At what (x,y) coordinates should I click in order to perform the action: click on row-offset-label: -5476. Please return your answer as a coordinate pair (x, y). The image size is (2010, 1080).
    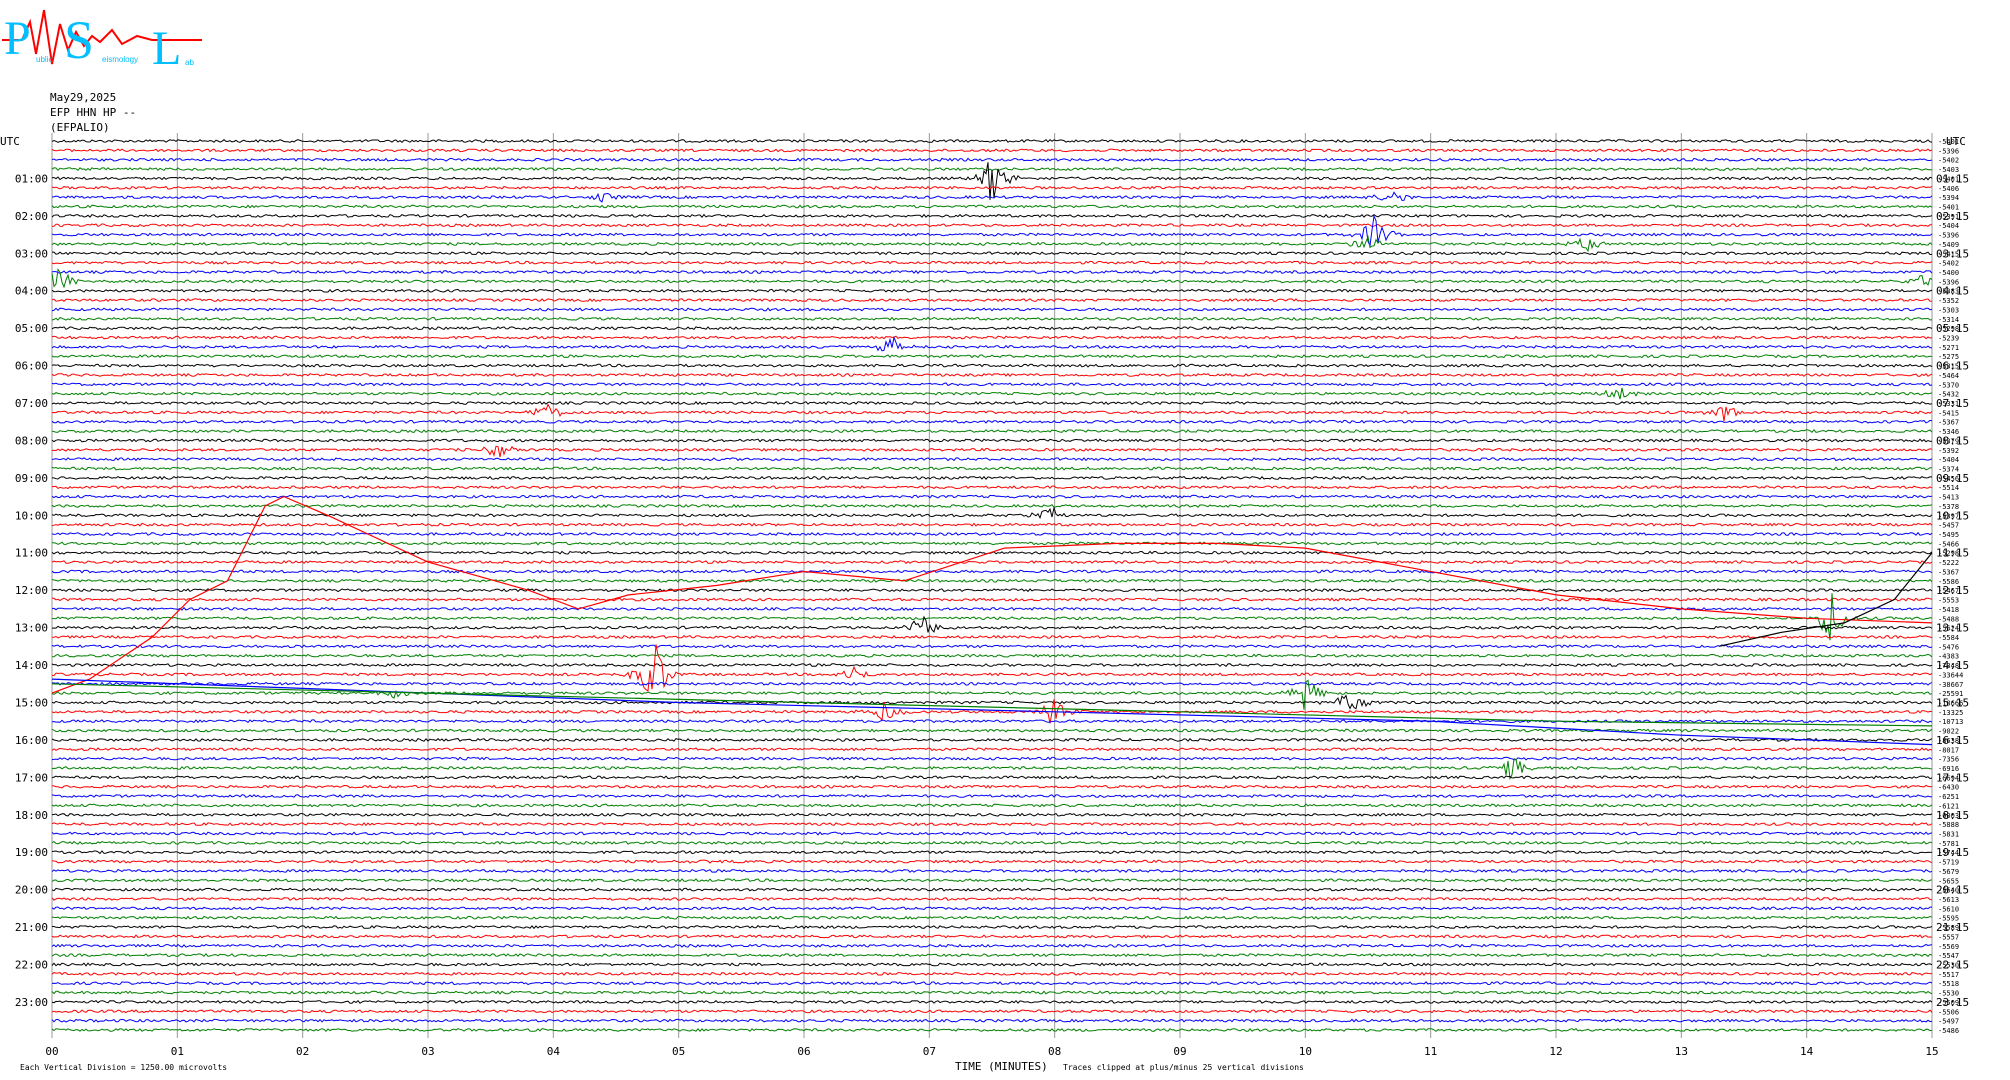
    Looking at the image, I should click on (1948, 647).